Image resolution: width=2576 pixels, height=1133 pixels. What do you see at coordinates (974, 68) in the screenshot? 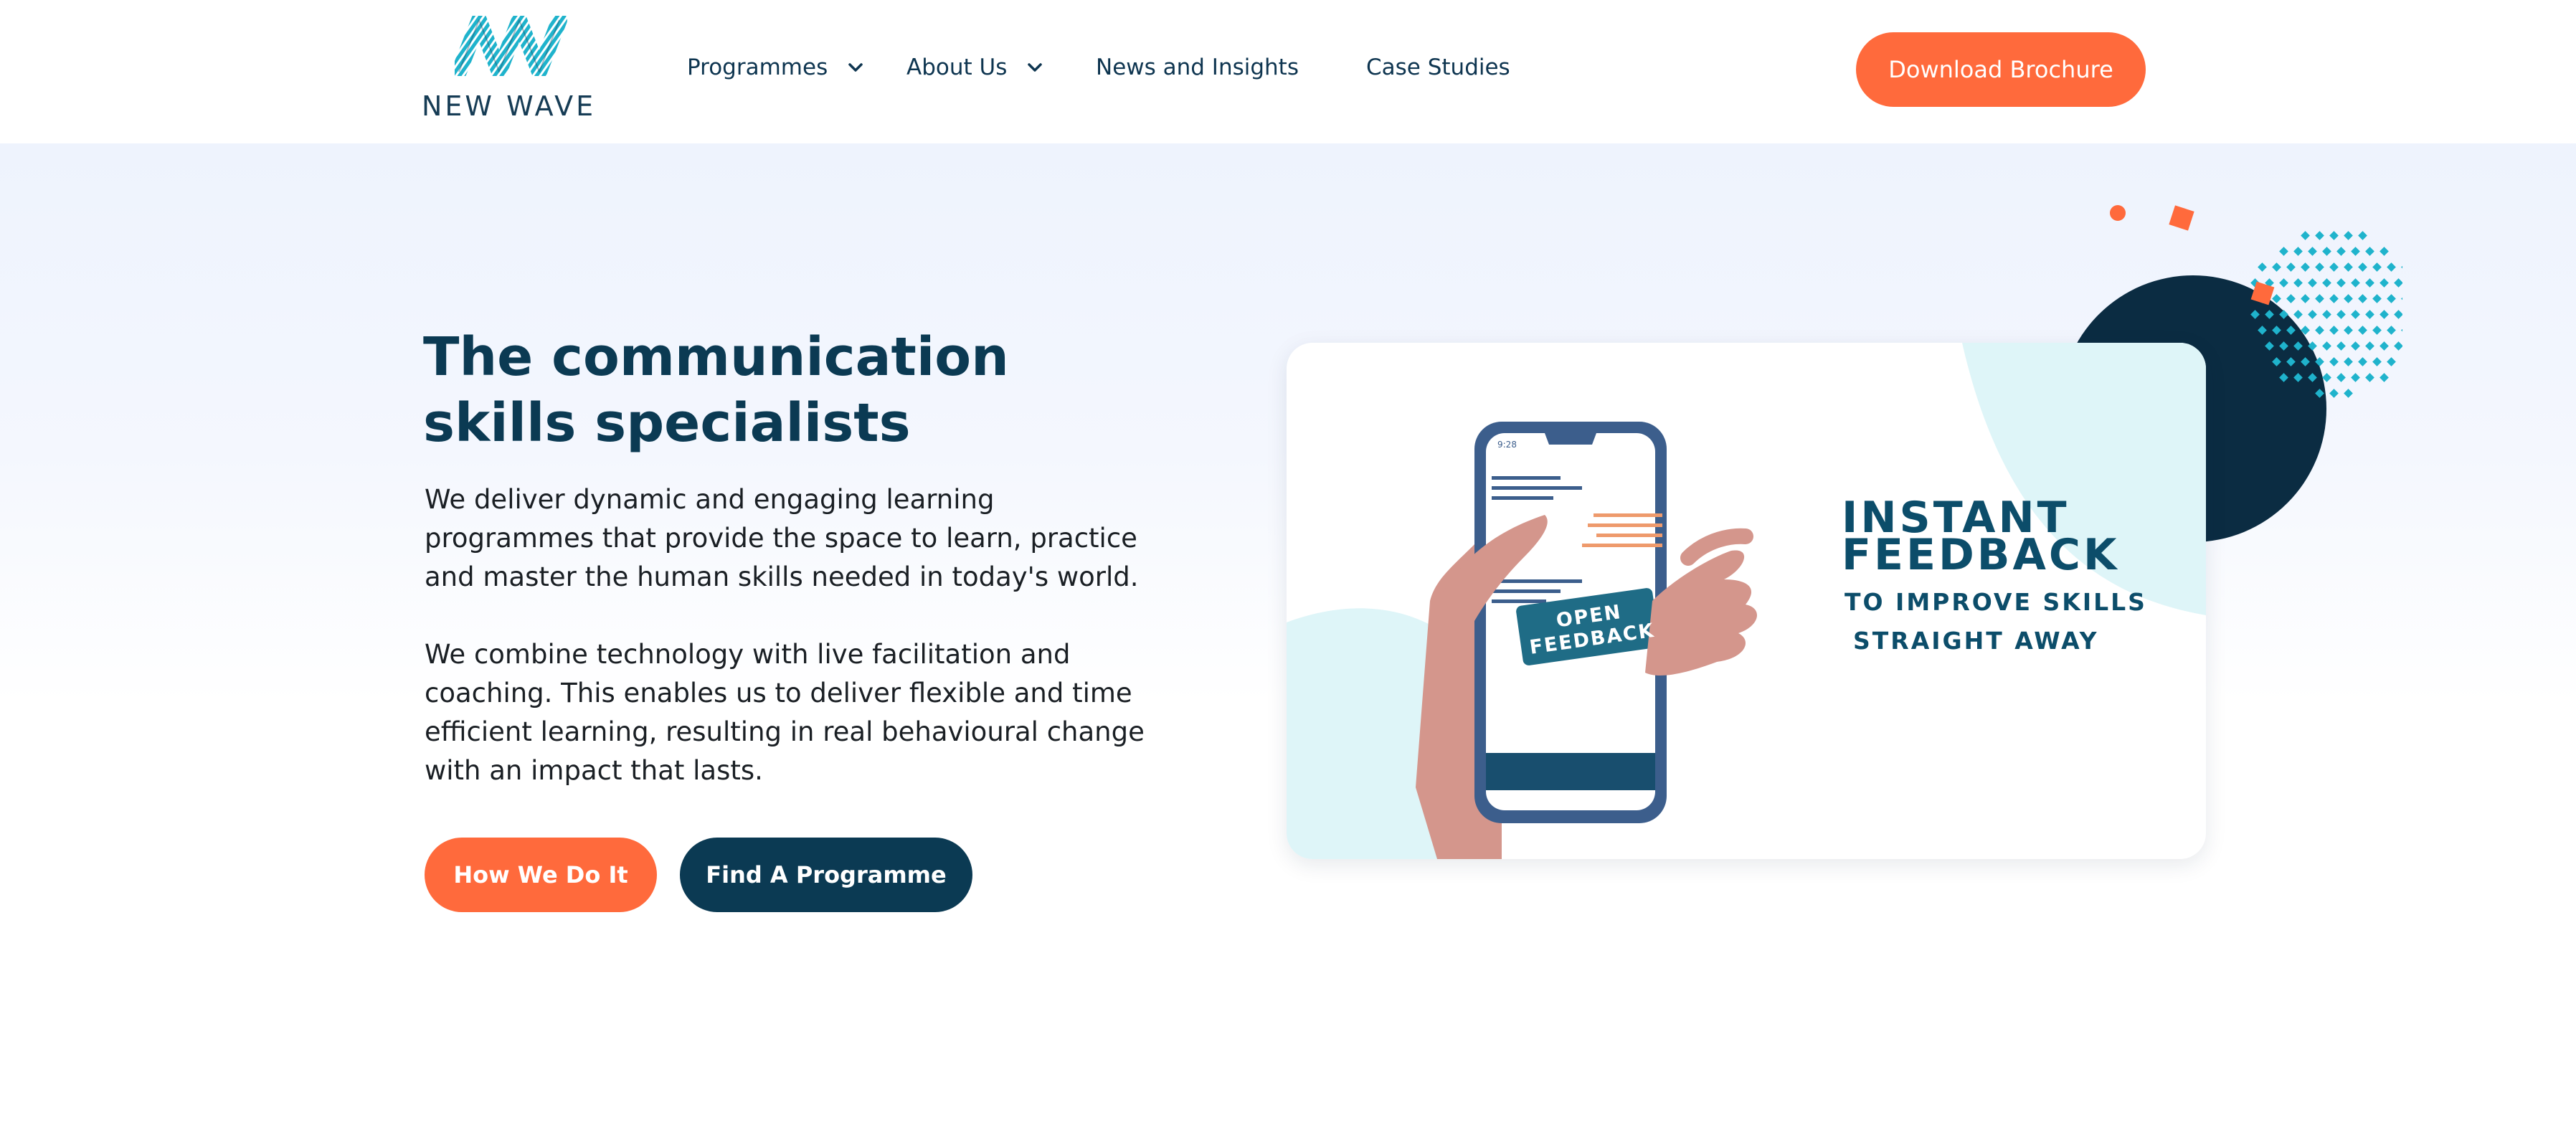
I see `nav-about-us: About Us` at bounding box center [974, 68].